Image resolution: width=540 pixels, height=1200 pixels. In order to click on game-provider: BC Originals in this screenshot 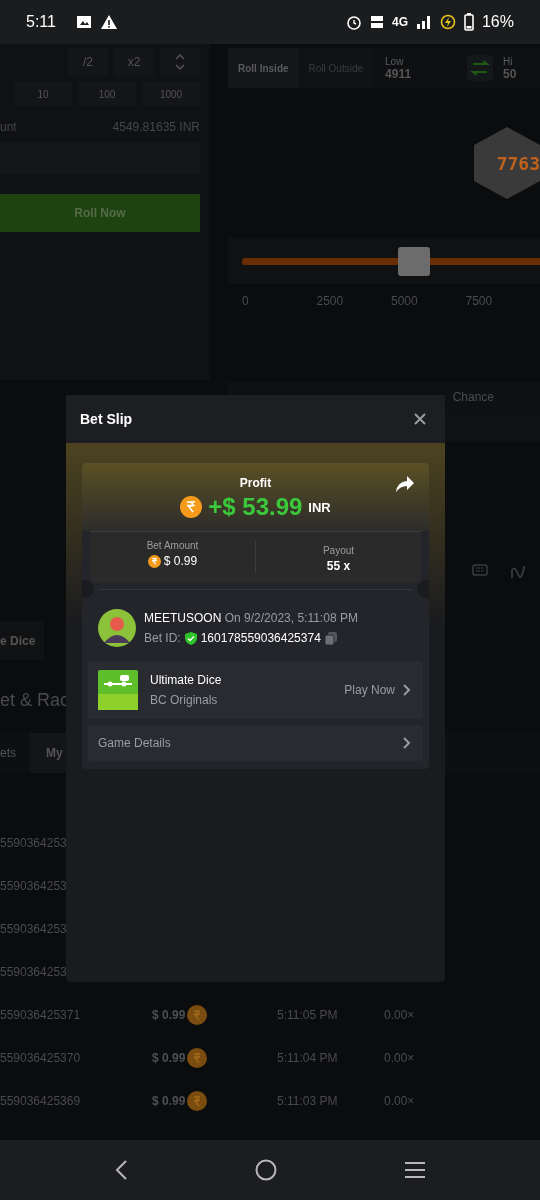, I will do `click(184, 700)`.